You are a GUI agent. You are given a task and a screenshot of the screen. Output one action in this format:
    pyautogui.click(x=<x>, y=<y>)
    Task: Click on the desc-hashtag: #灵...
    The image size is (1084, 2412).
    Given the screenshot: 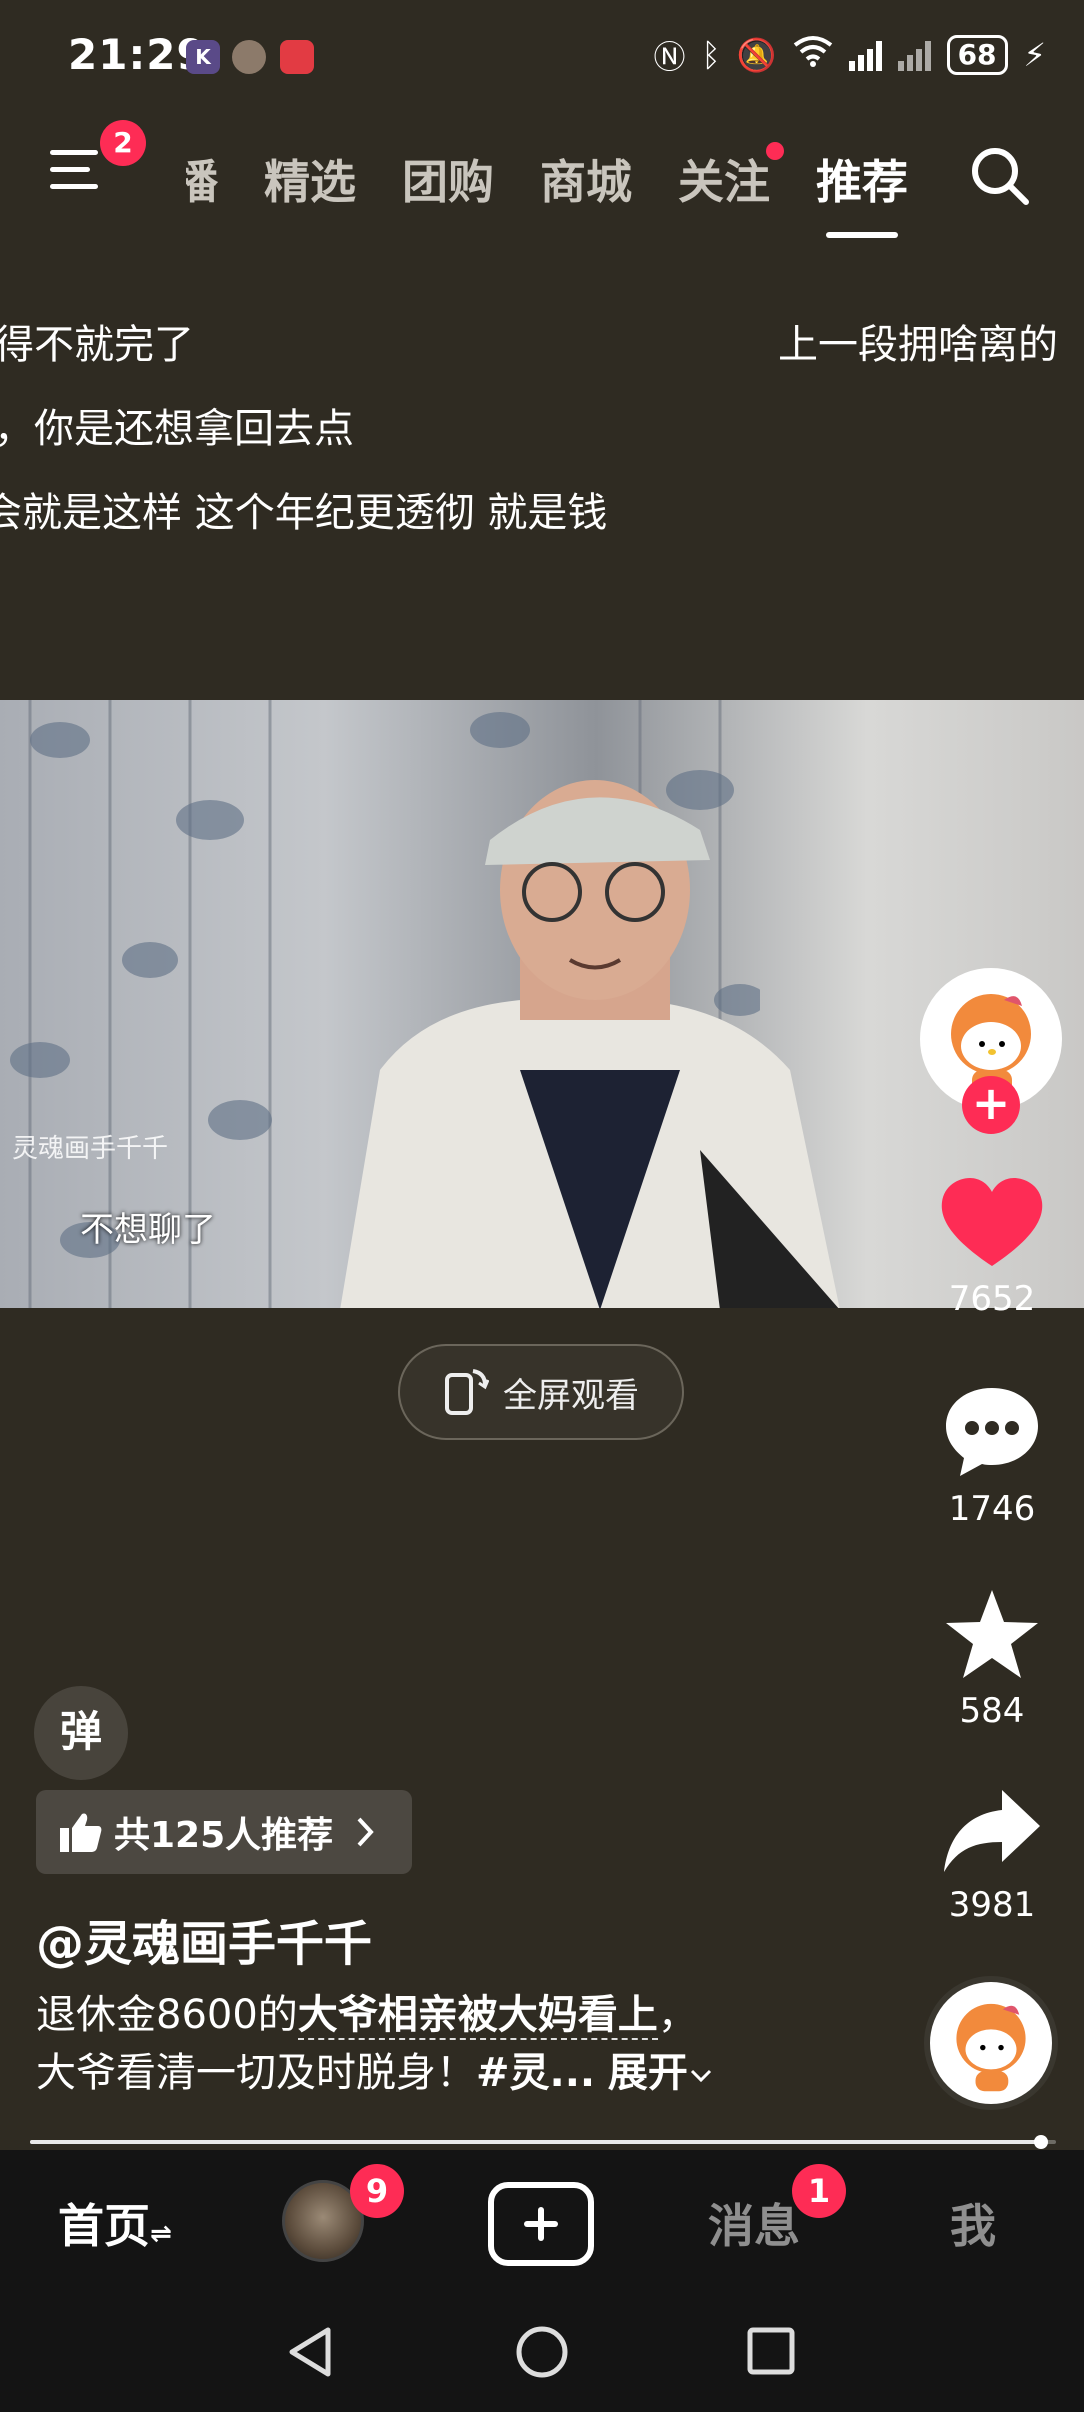 What is the action you would take?
    pyautogui.click(x=535, y=2073)
    